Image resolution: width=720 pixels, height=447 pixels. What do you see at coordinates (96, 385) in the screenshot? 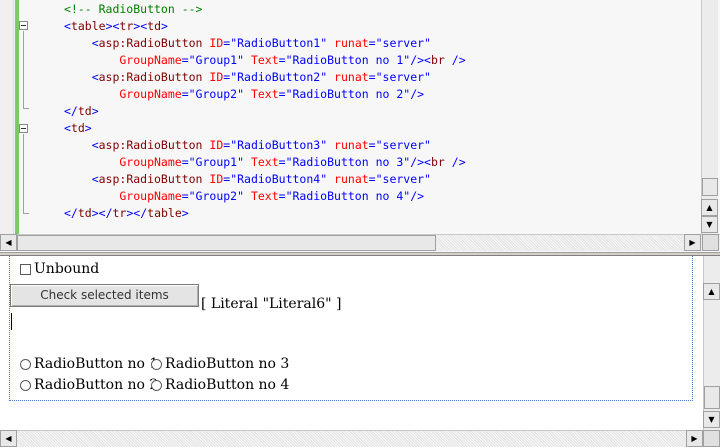
I see `radiobutton-2-label: RadioButton no 2` at bounding box center [96, 385].